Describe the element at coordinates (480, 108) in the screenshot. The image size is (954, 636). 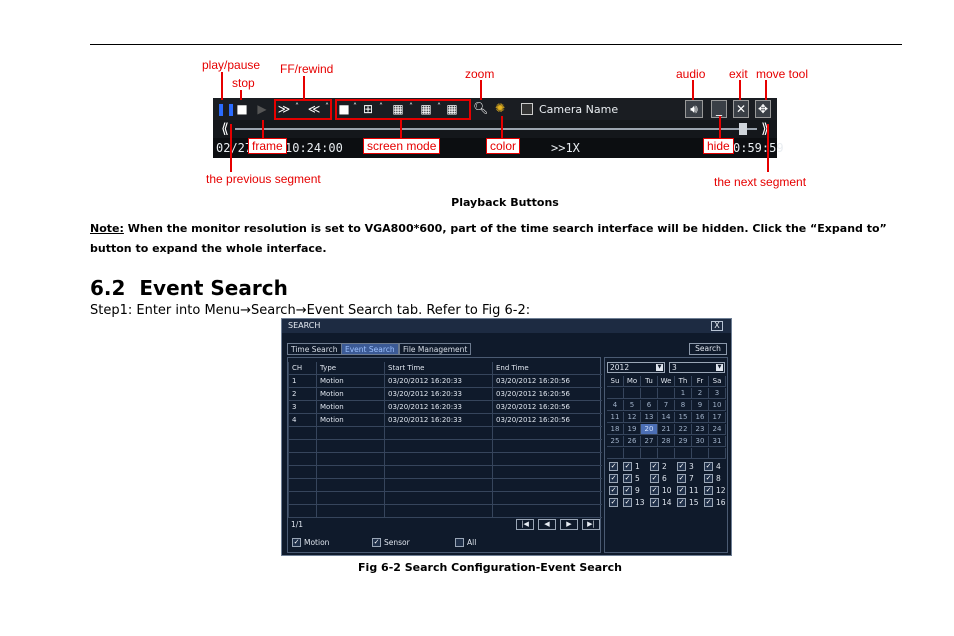
I see `zoom-icon: 🔍︎` at that location.